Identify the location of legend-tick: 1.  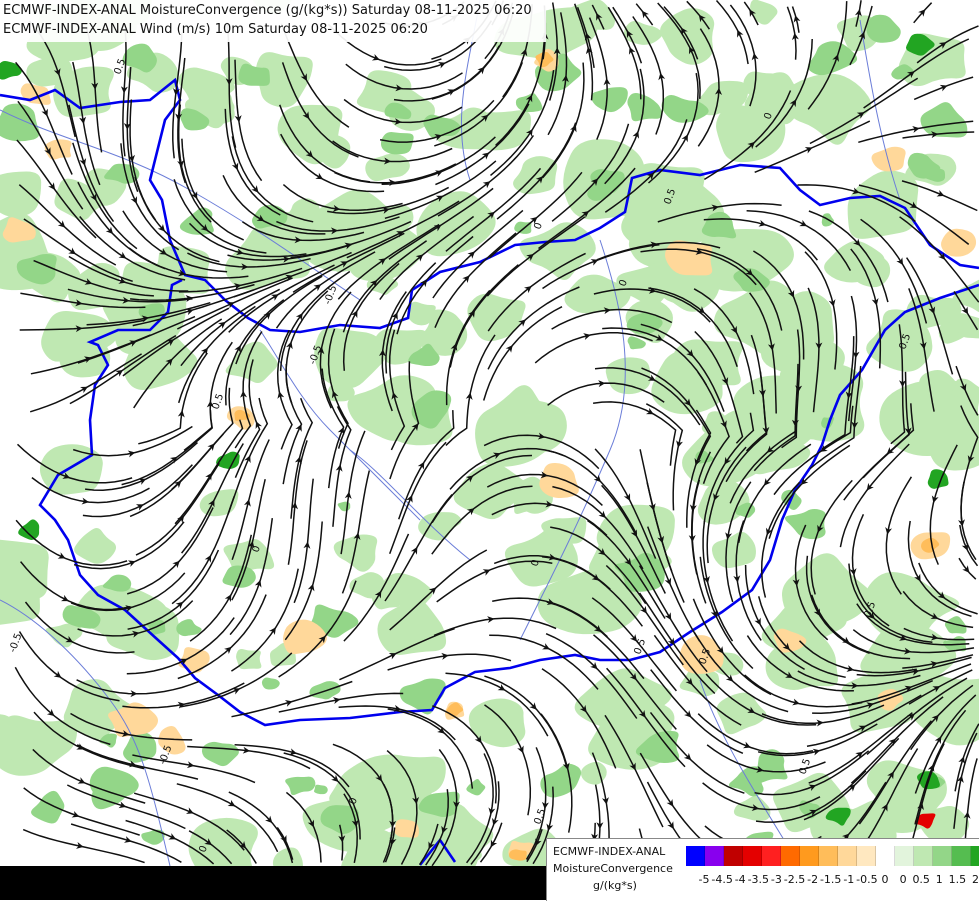
(939, 879).